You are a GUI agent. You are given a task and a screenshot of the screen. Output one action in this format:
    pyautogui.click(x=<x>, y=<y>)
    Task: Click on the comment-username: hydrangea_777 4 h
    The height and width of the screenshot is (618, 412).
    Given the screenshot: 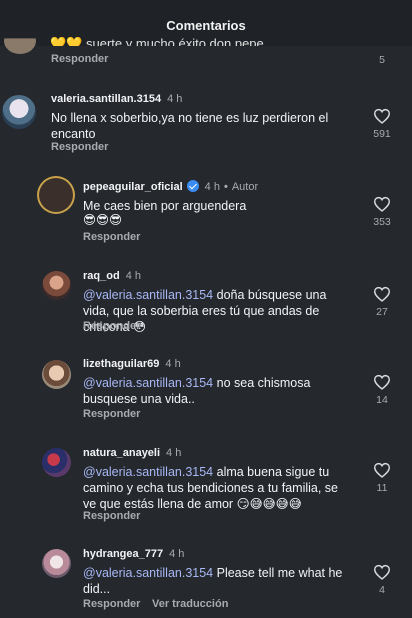 What is the action you would take?
    pyautogui.click(x=133, y=554)
    